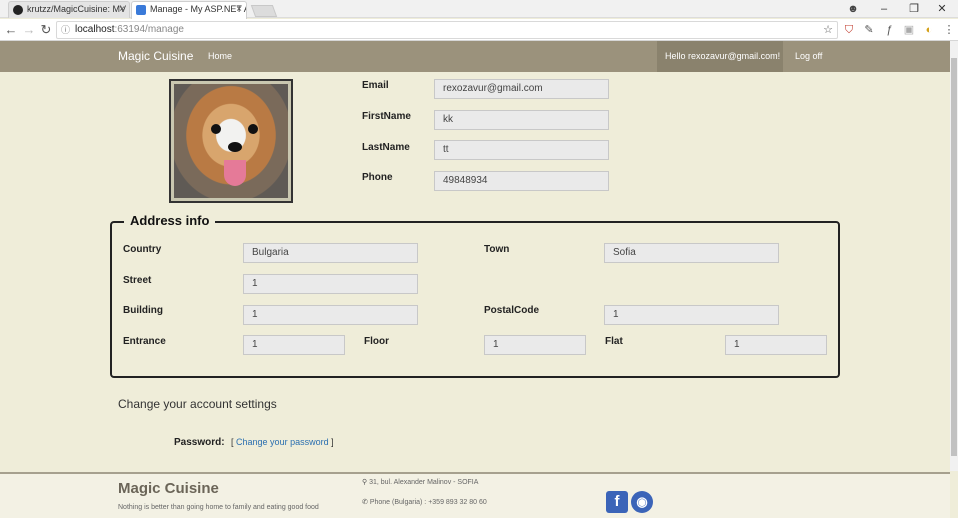  What do you see at coordinates (46, 30) in the screenshot?
I see `reload-icon: ↻` at bounding box center [46, 30].